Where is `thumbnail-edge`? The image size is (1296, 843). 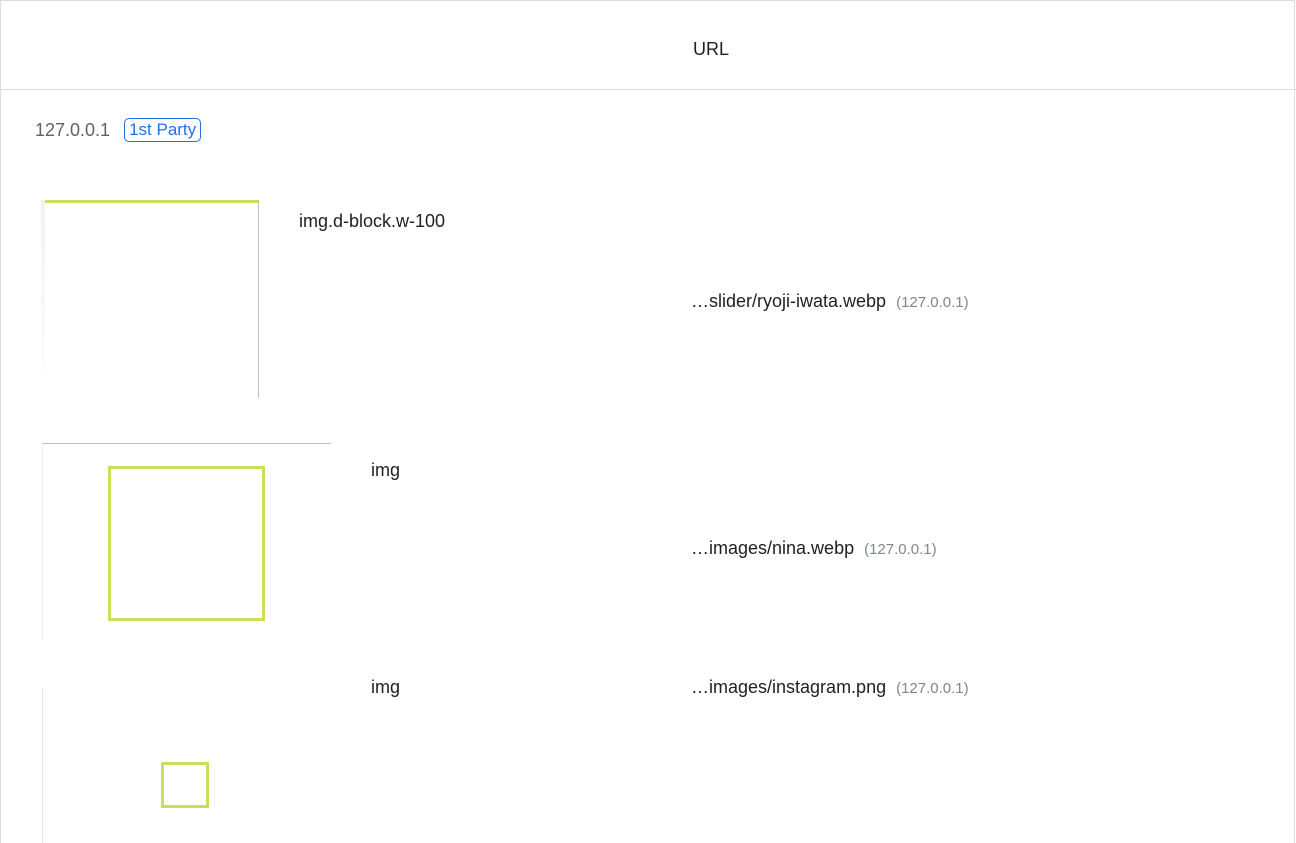 thumbnail-edge is located at coordinates (43, 300).